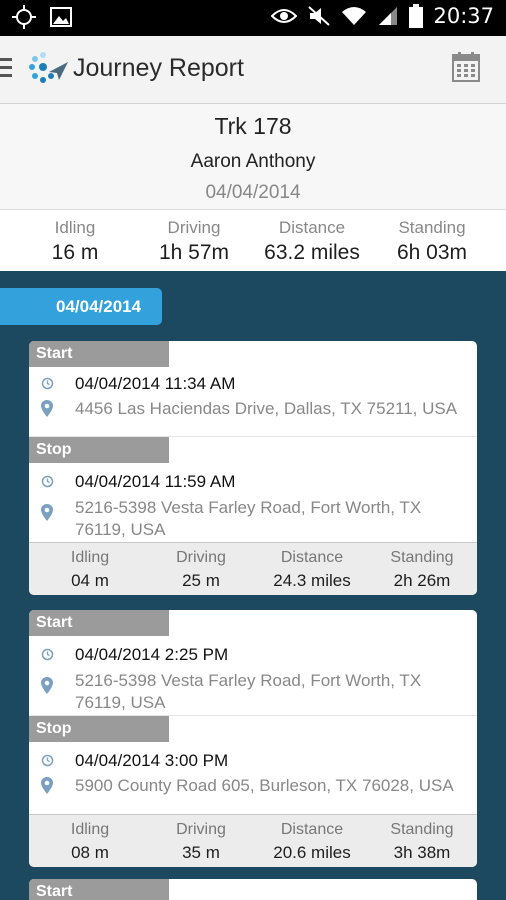  I want to click on stop-time: 04/04/2014 3:00 PM, so click(152, 760).